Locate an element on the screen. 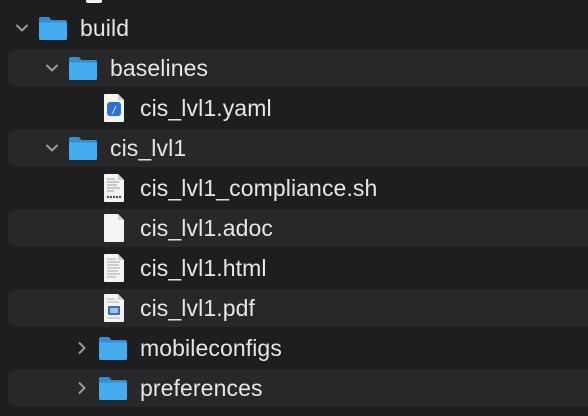 The image size is (588, 416). tree-item-label: preferences is located at coordinates (201, 387).